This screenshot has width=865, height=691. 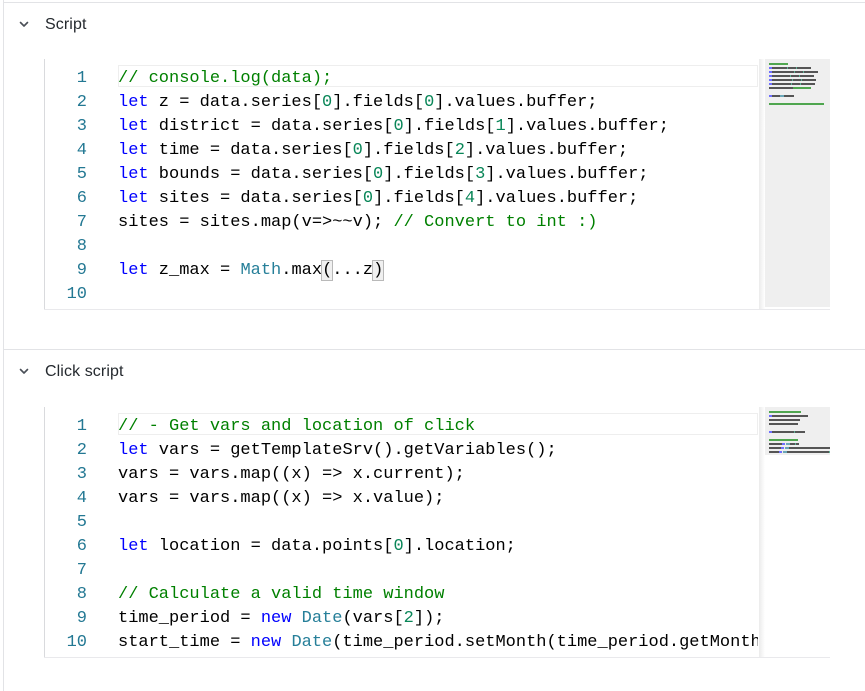 I want to click on code-line: // console.log(data);, so click(x=225, y=79).